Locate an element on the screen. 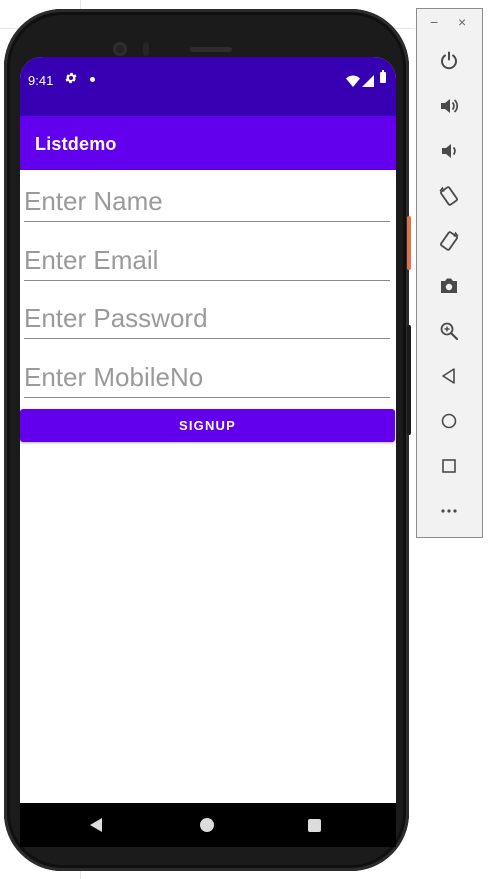  phone-power-button is located at coordinates (409, 243).